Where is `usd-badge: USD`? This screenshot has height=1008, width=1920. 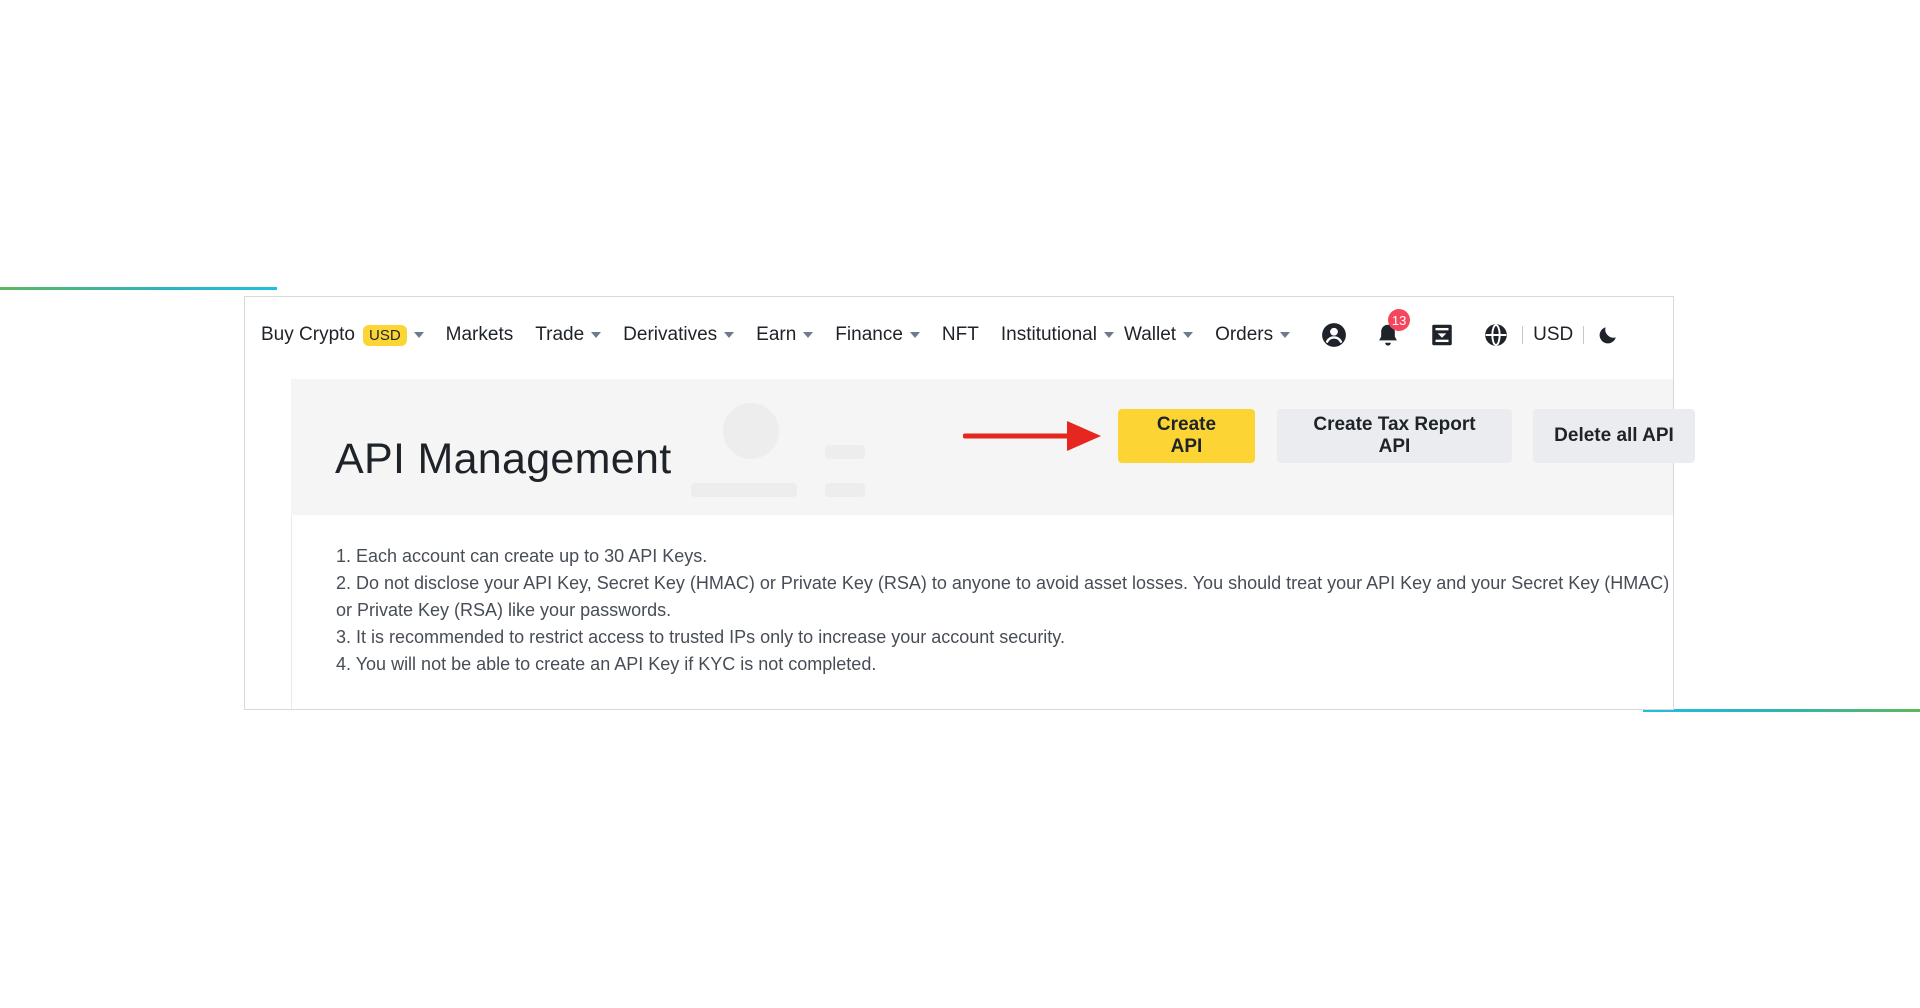 usd-badge: USD is located at coordinates (384, 335).